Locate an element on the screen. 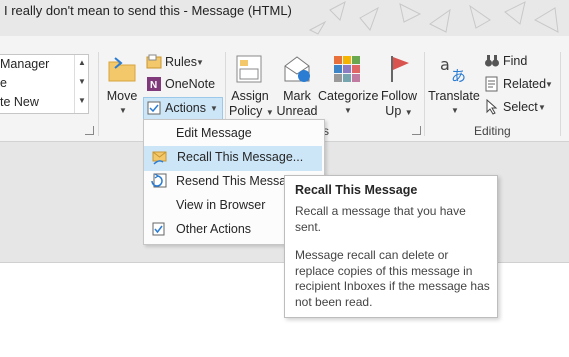 The image size is (569, 357). related-dropdown-icon: ▼ is located at coordinates (549, 84).